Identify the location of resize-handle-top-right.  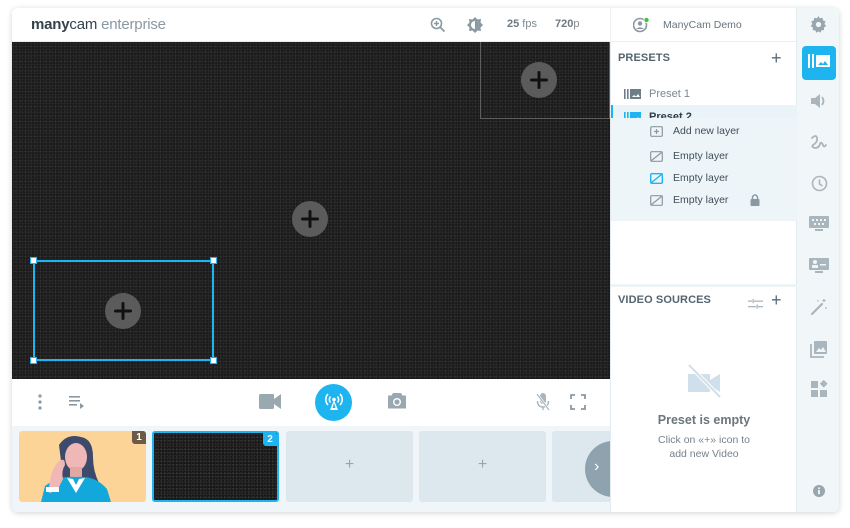
(213, 260).